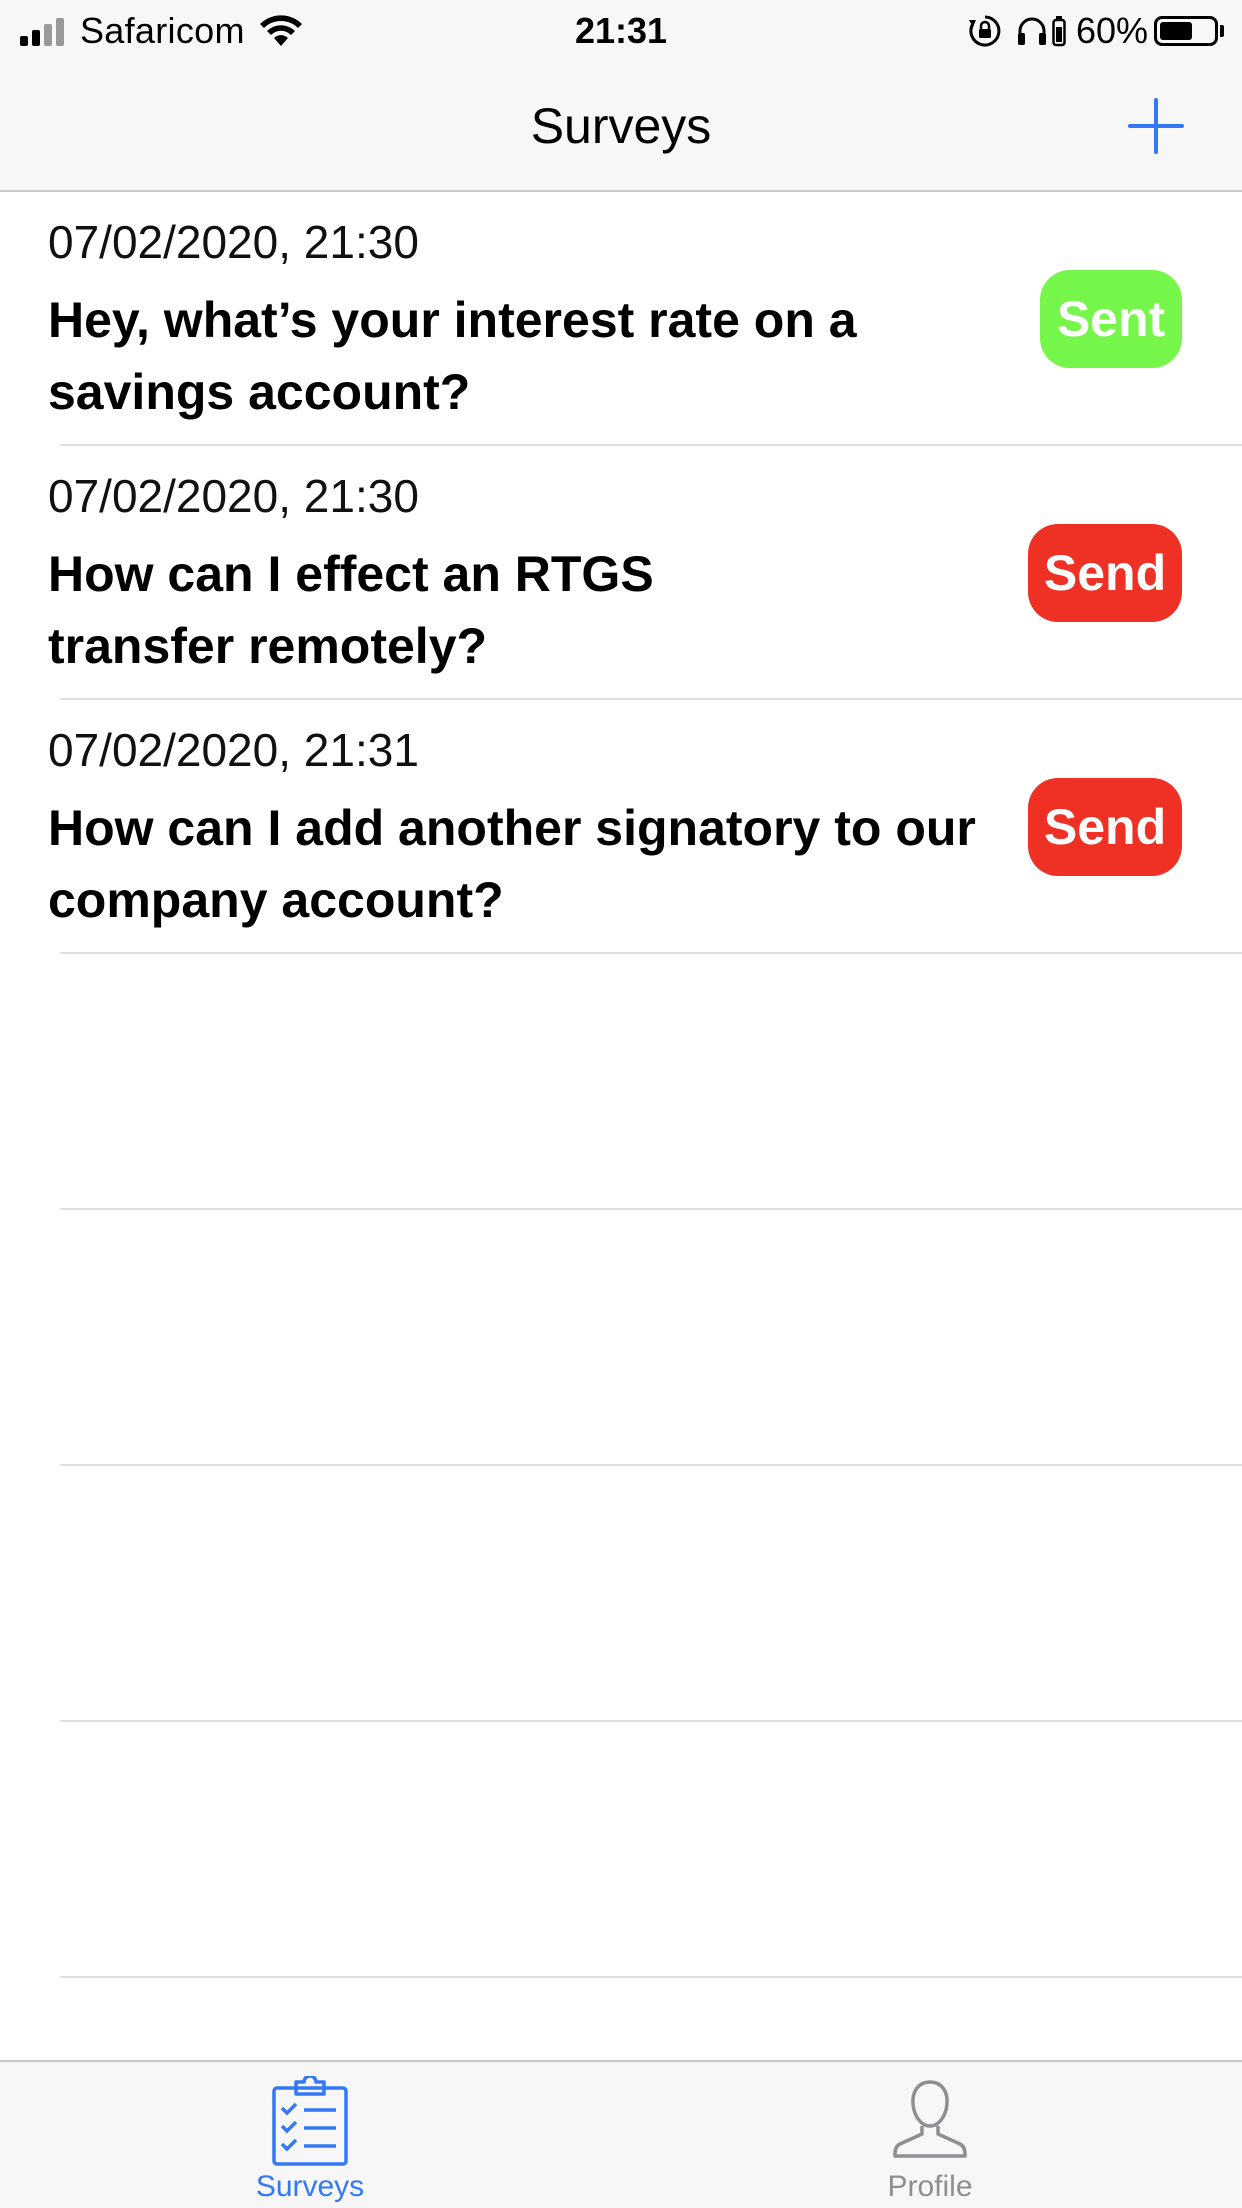  Describe the element at coordinates (310, 2186) in the screenshot. I see `tab-surveys-label: Surveys` at that location.